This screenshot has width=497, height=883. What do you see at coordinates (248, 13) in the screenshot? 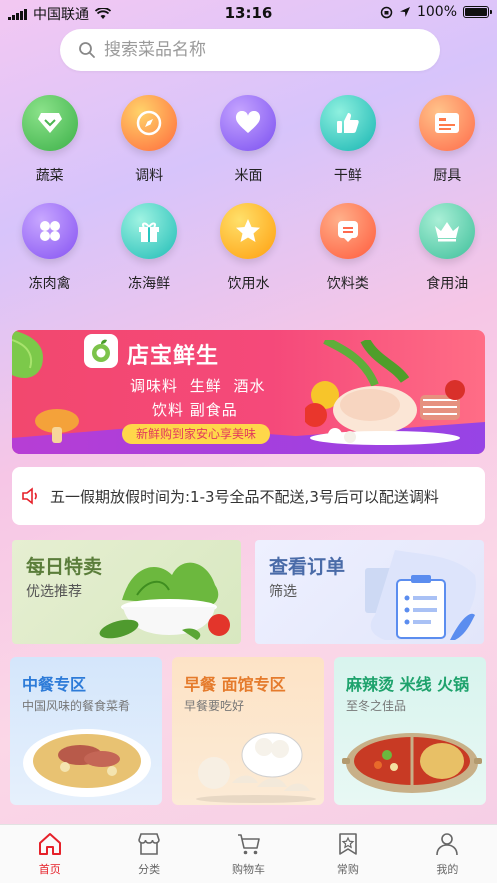
I see `status-bar: 中国联通 13:16 100%` at bounding box center [248, 13].